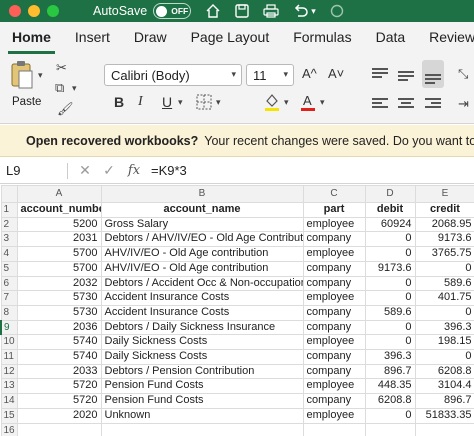 The height and width of the screenshot is (436, 474). What do you see at coordinates (445, 41) in the screenshot?
I see `tab-review: Review` at bounding box center [445, 41].